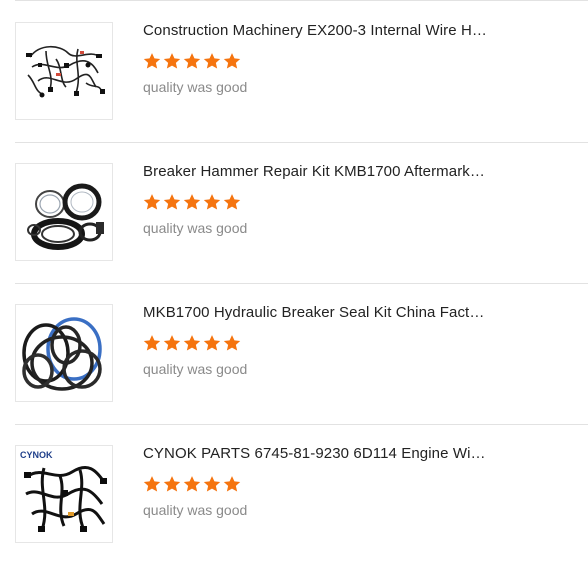 This screenshot has height=564, width=588. Describe the element at coordinates (64, 71) in the screenshot. I see `wire-harness-image` at that location.